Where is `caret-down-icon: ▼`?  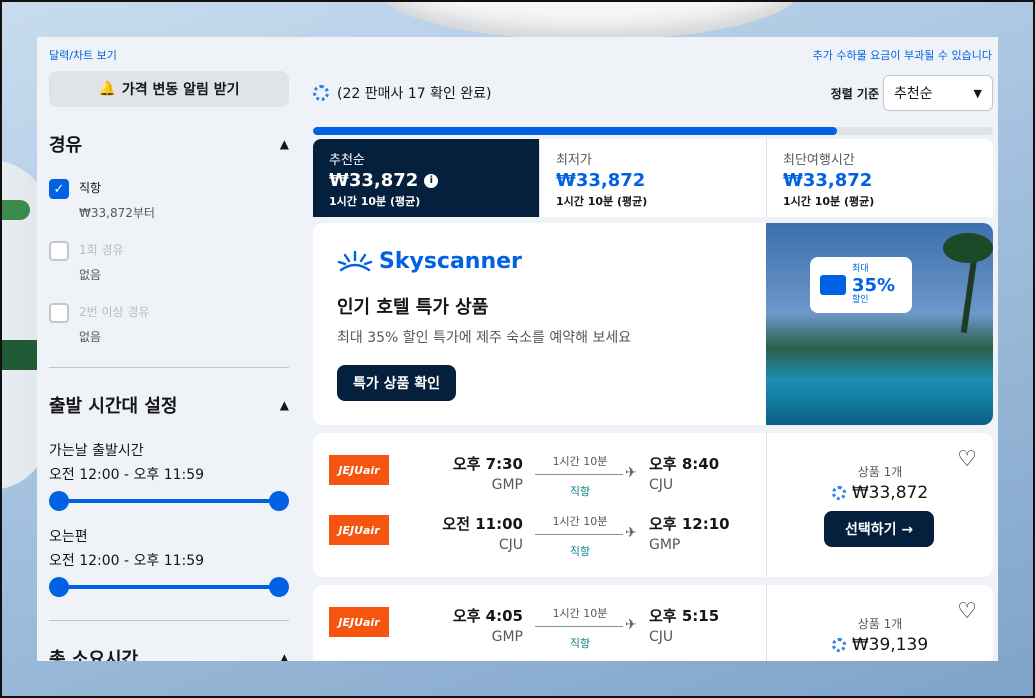 caret-down-icon: ▼ is located at coordinates (977, 93).